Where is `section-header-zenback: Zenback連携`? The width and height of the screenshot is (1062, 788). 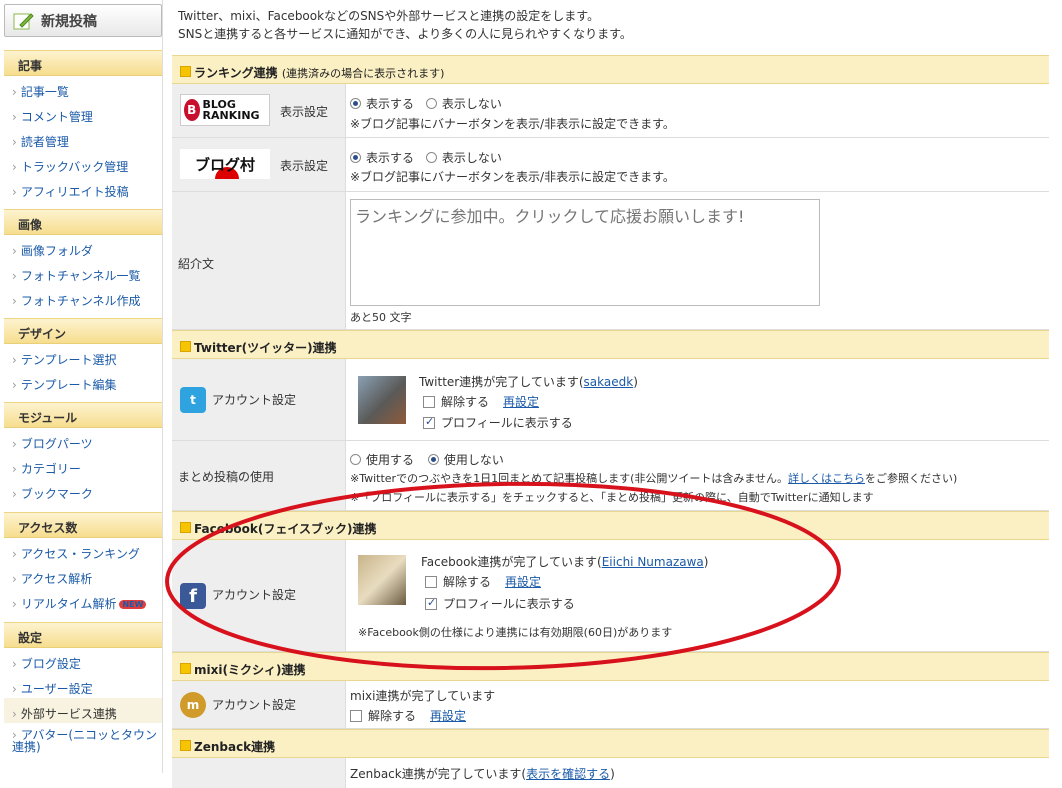 section-header-zenback: Zenback連携 is located at coordinates (610, 743).